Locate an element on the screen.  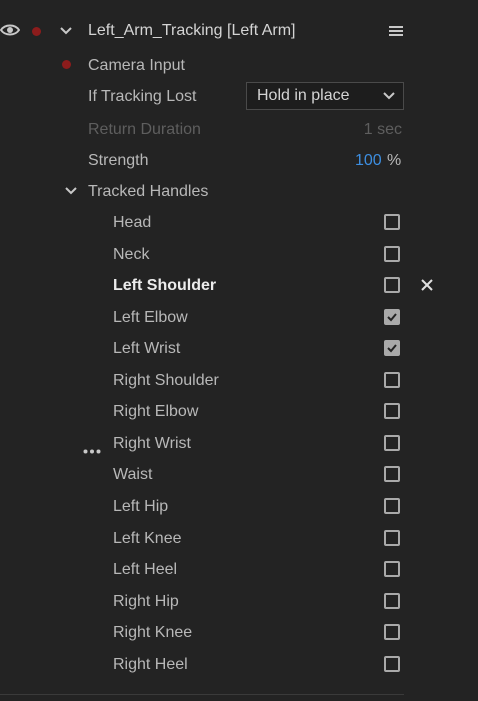
handle-label: Right Shoulder is located at coordinates (166, 380).